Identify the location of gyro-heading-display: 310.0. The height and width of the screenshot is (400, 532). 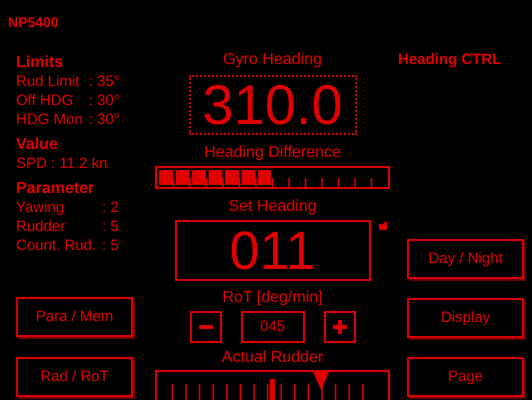
(272, 105).